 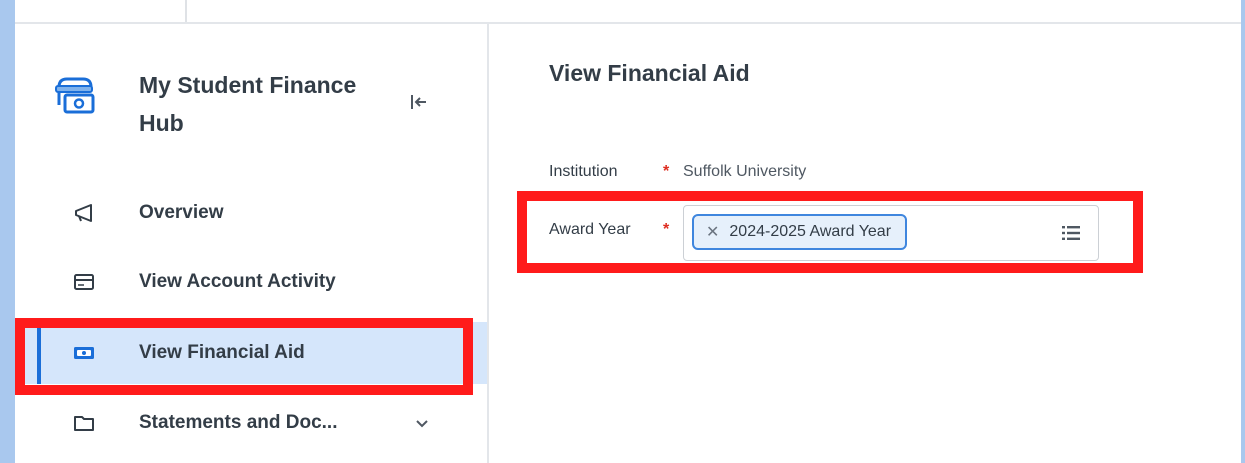 What do you see at coordinates (84, 353) in the screenshot?
I see `money-icon` at bounding box center [84, 353].